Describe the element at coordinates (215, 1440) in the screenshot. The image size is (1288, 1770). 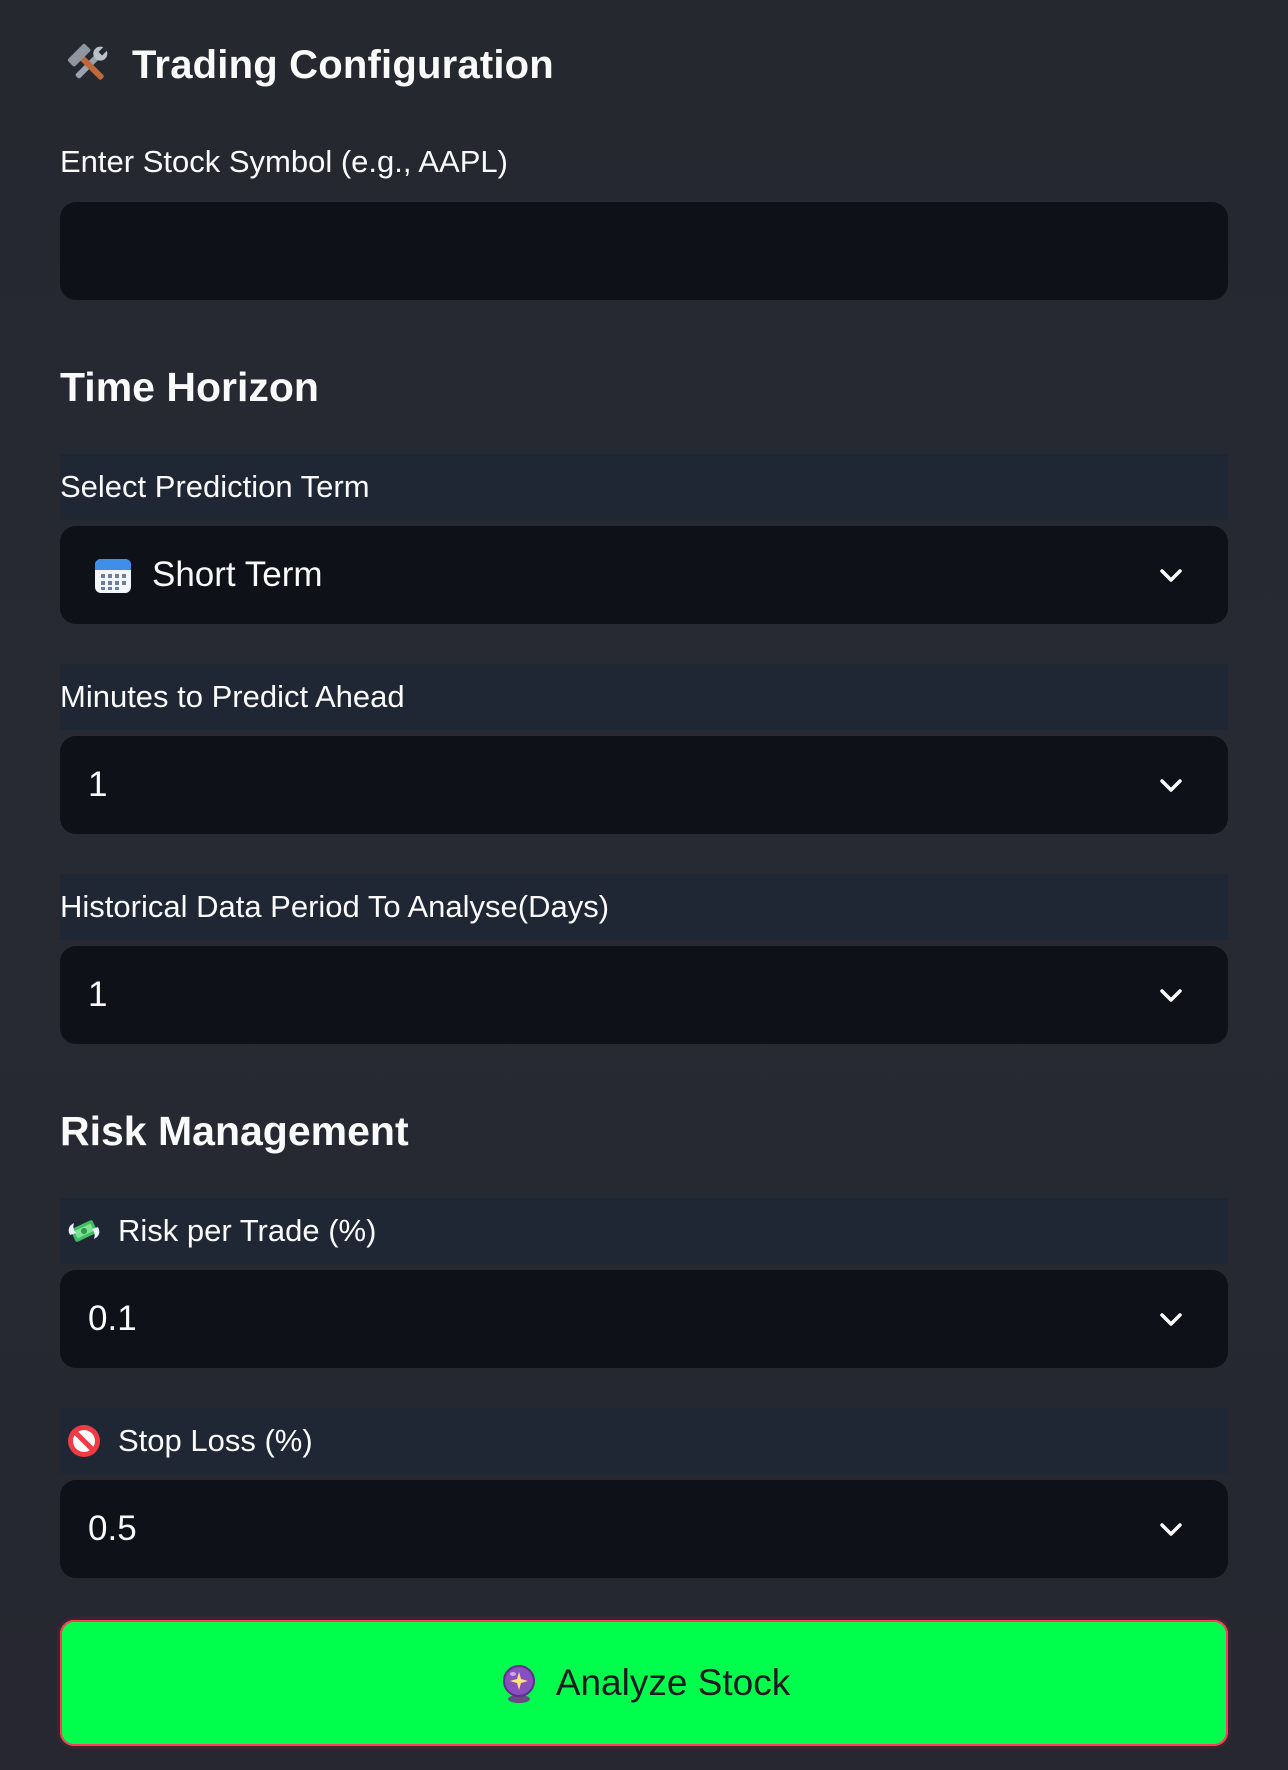
I see `stop-loss-label-text: Stop Loss (%)` at that location.